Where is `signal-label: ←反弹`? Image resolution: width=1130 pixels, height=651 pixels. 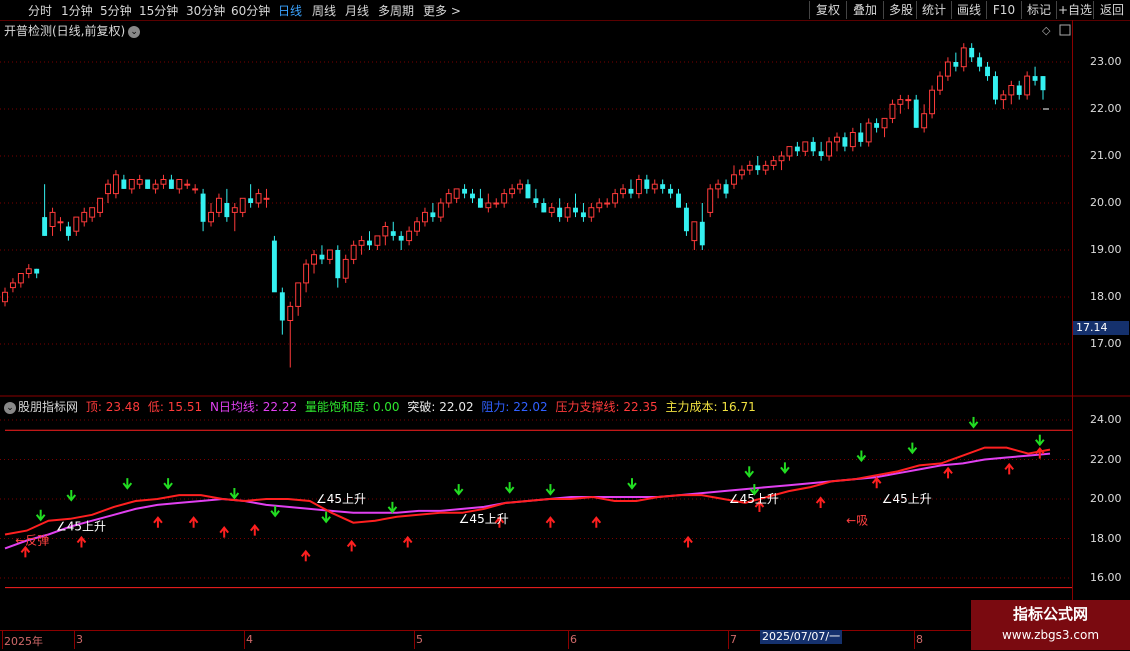 signal-label: ←反弹 is located at coordinates (32, 540).